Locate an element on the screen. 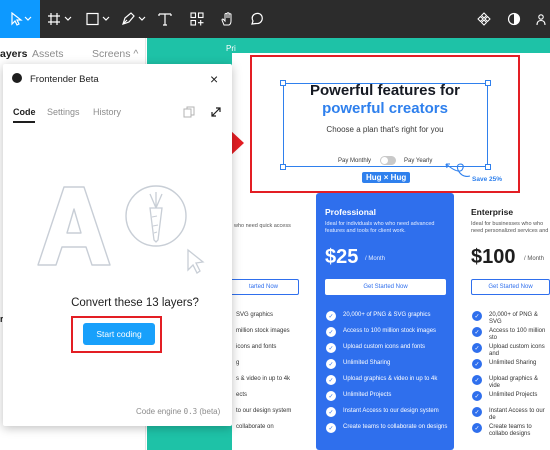  feature-item: s & video in up to 4k is located at coordinates (263, 379).